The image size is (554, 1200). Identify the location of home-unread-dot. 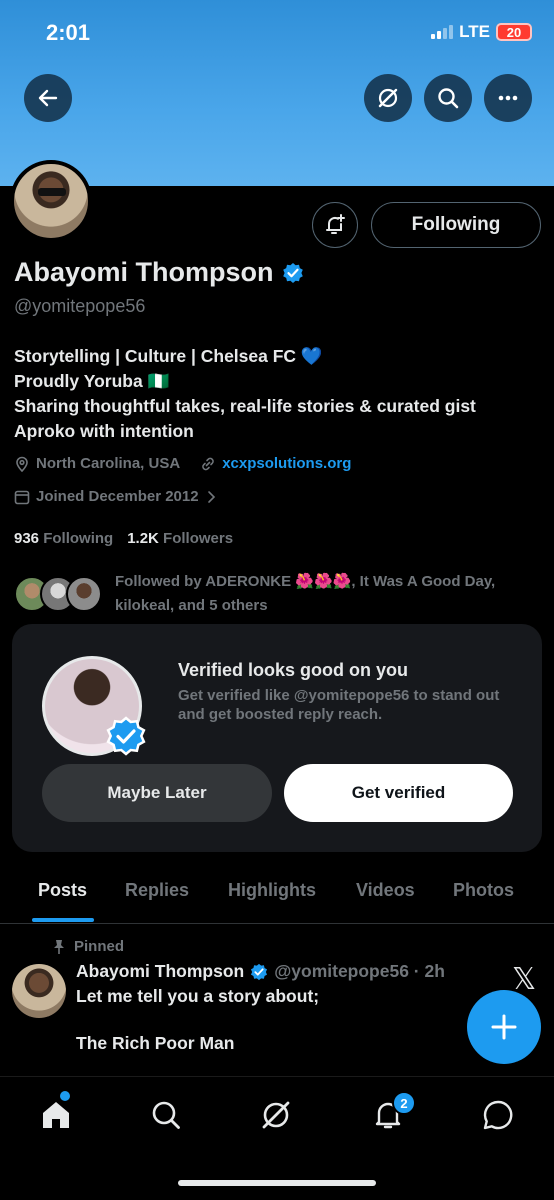
(65, 1096).